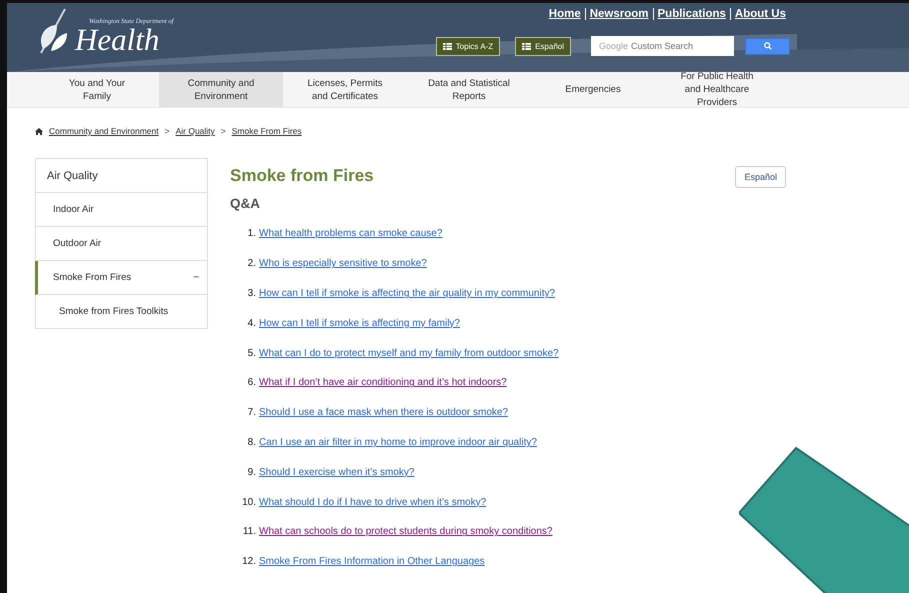 The height and width of the screenshot is (593, 909). What do you see at coordinates (468, 46) in the screenshot?
I see `header-button: Topics A-Z` at bounding box center [468, 46].